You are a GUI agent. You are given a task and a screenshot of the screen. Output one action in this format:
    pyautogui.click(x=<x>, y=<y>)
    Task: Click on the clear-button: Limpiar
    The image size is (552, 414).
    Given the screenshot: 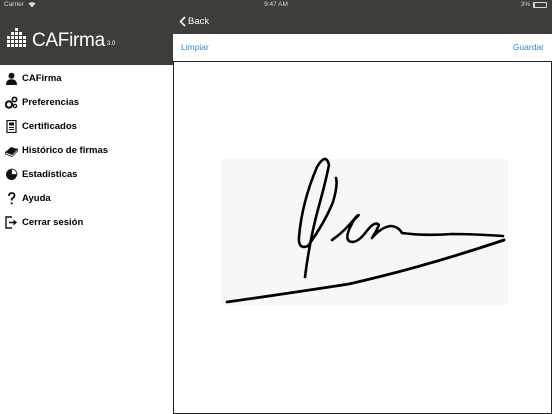 What is the action you would take?
    pyautogui.click(x=195, y=47)
    